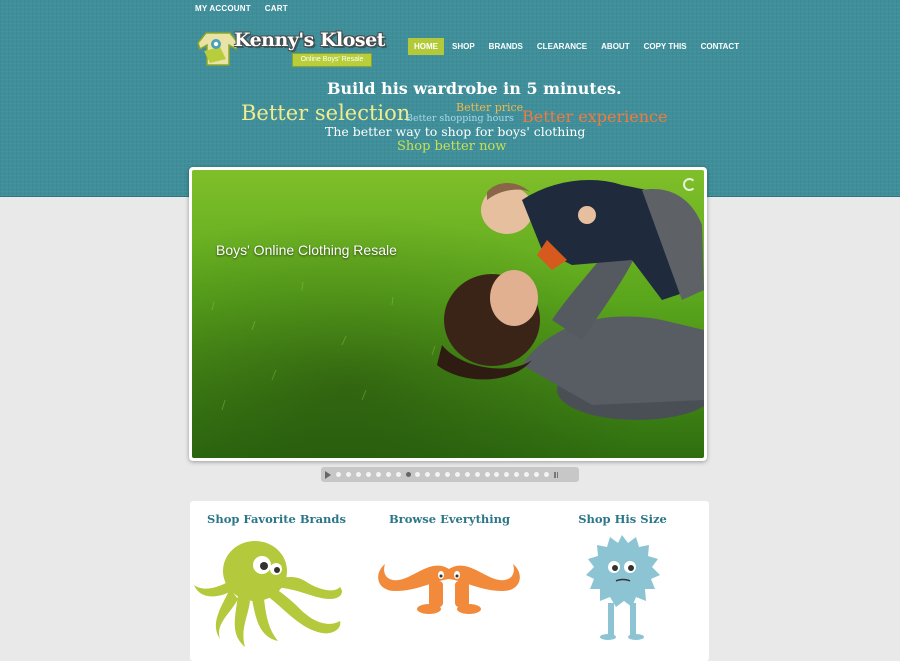  Describe the element at coordinates (326, 113) in the screenshot. I see `tag-better-selection: Better selection` at that location.